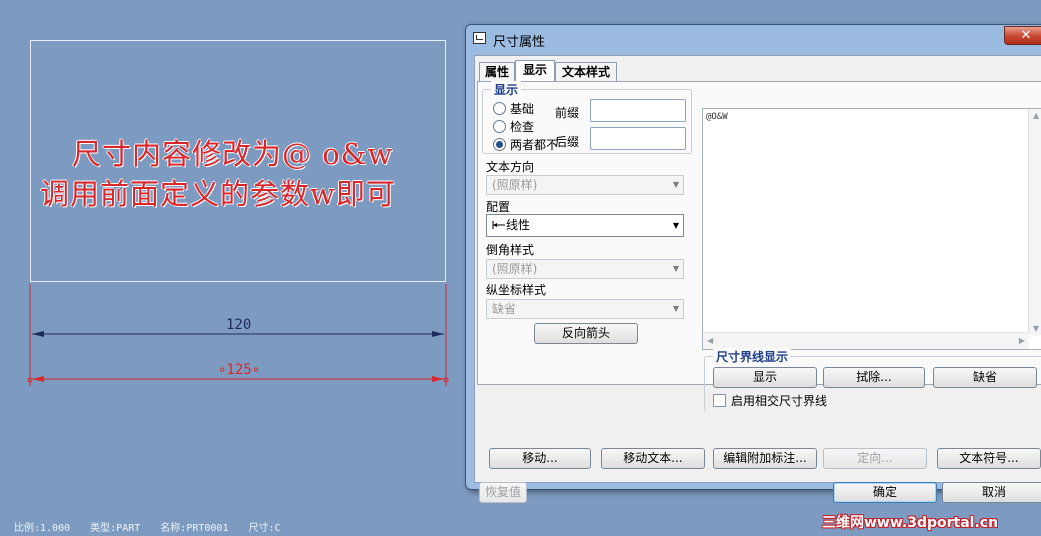  I want to click on annotation-line-1: 尺寸内容修改为@ o&w, so click(233, 154).